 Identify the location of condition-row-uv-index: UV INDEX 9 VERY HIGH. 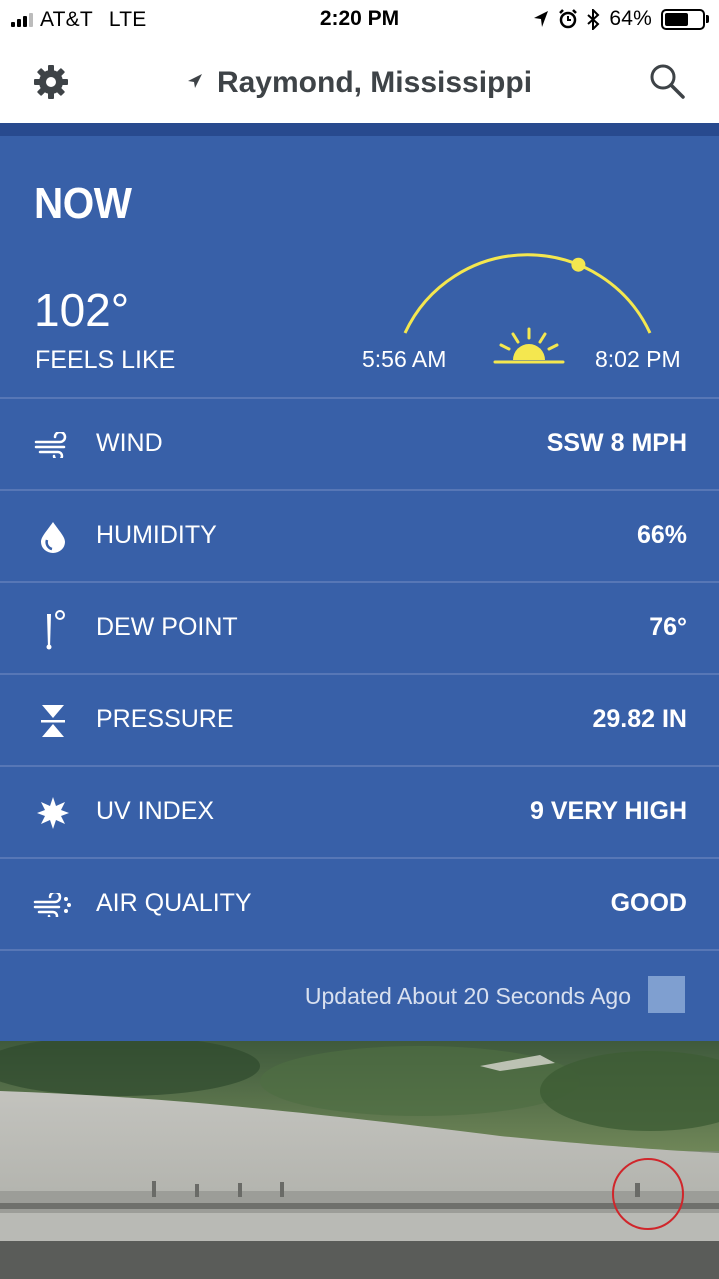
(359, 811).